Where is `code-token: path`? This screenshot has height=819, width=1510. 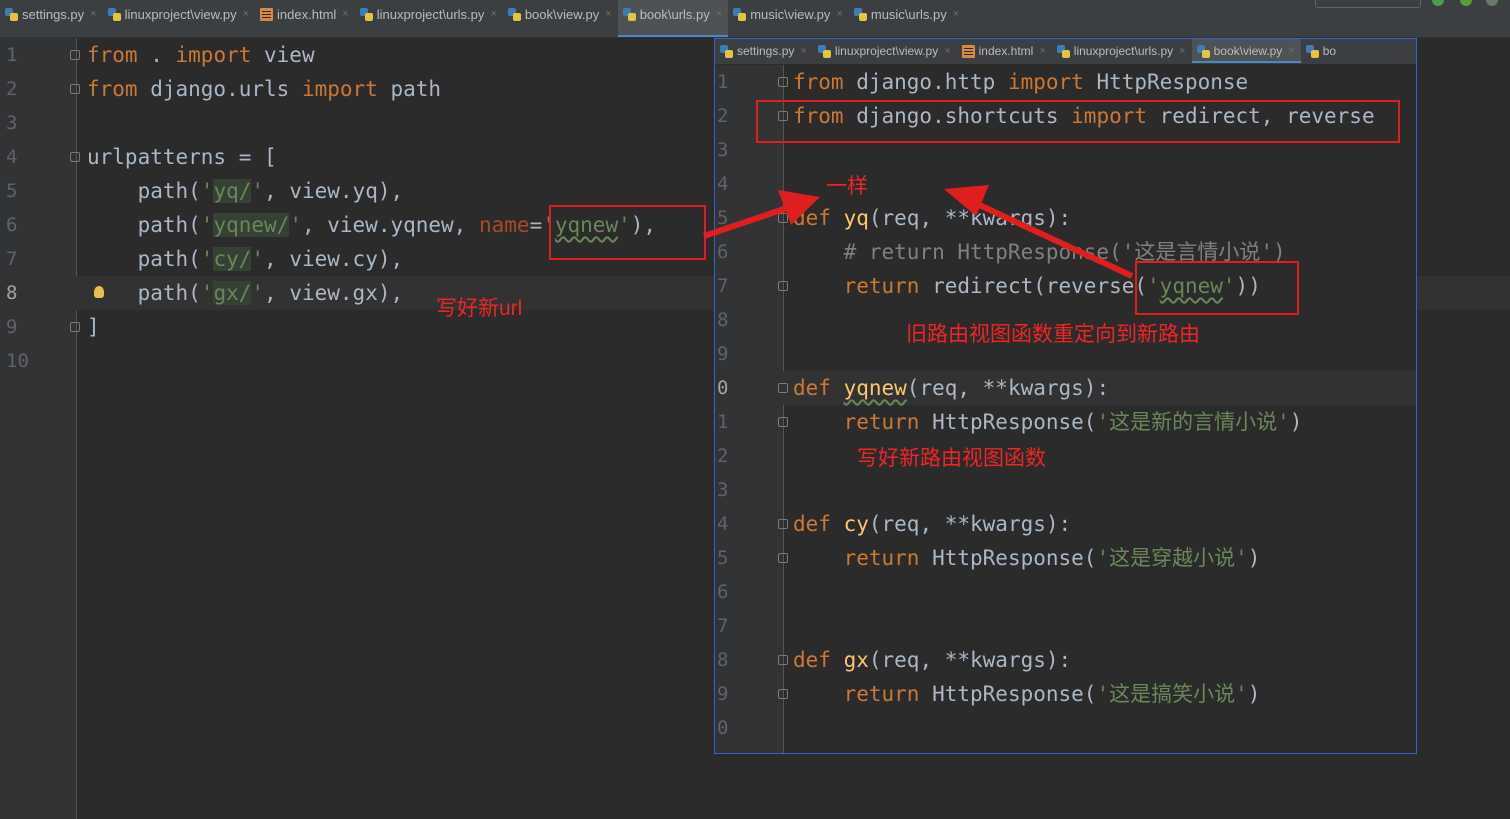 code-token: path is located at coordinates (409, 89).